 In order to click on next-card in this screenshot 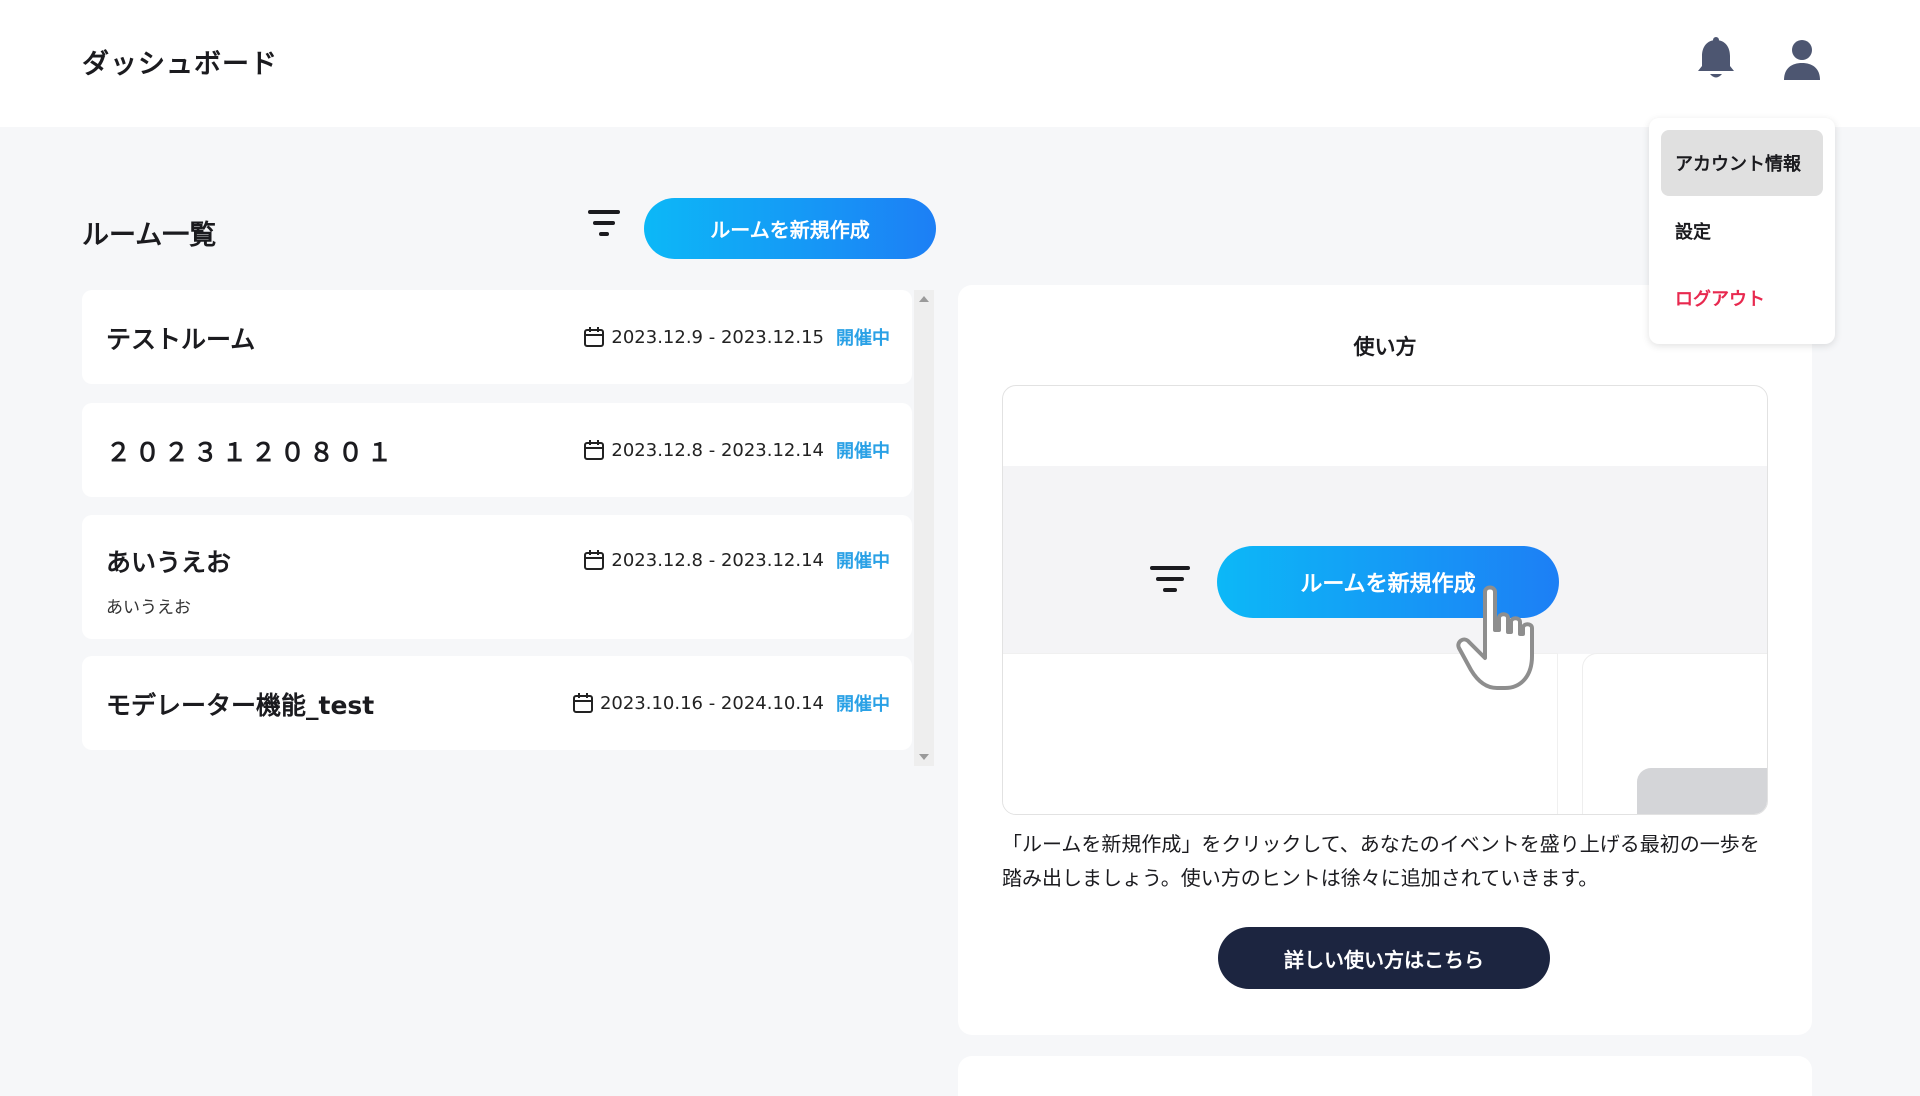, I will do `click(1385, 1076)`.